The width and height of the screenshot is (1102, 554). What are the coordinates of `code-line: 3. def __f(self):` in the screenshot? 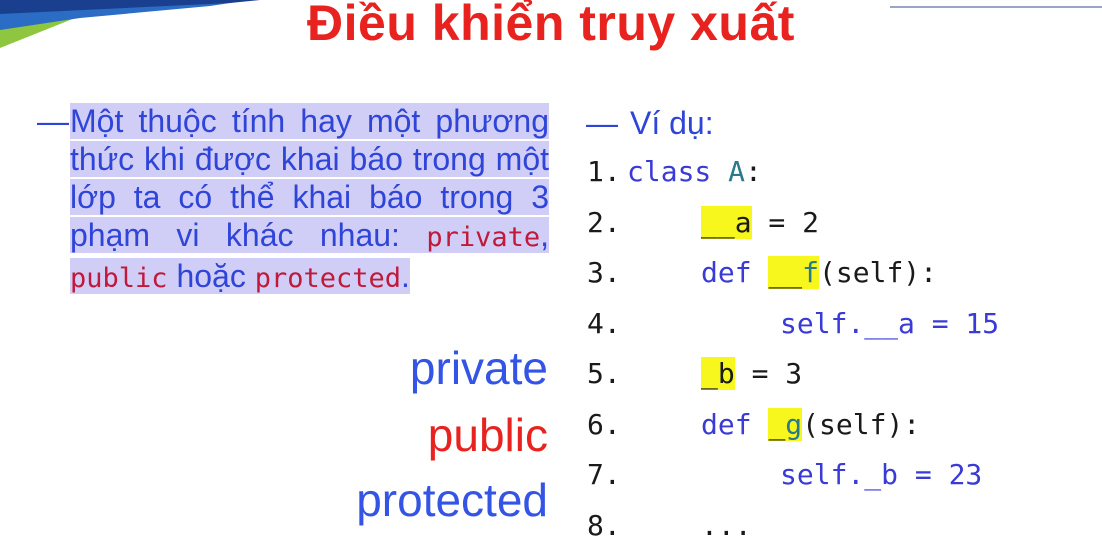 It's located at (793, 276).